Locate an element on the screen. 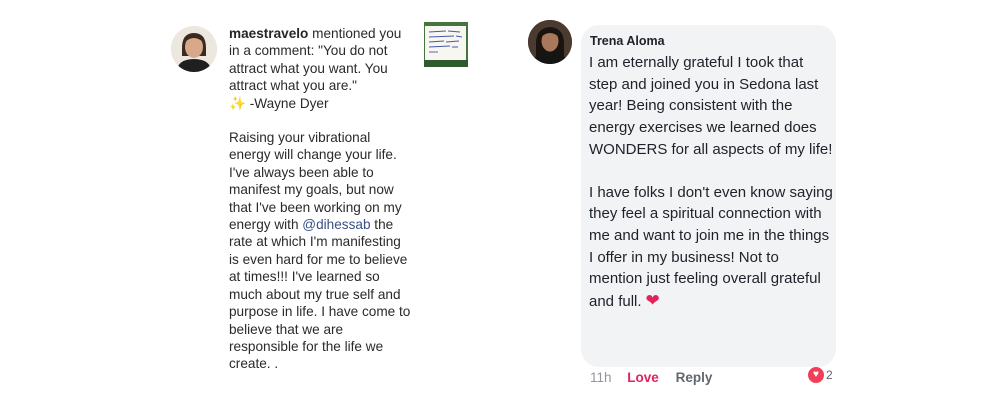 The image size is (1000, 400). trena-aloma-avatar is located at coordinates (550, 42).